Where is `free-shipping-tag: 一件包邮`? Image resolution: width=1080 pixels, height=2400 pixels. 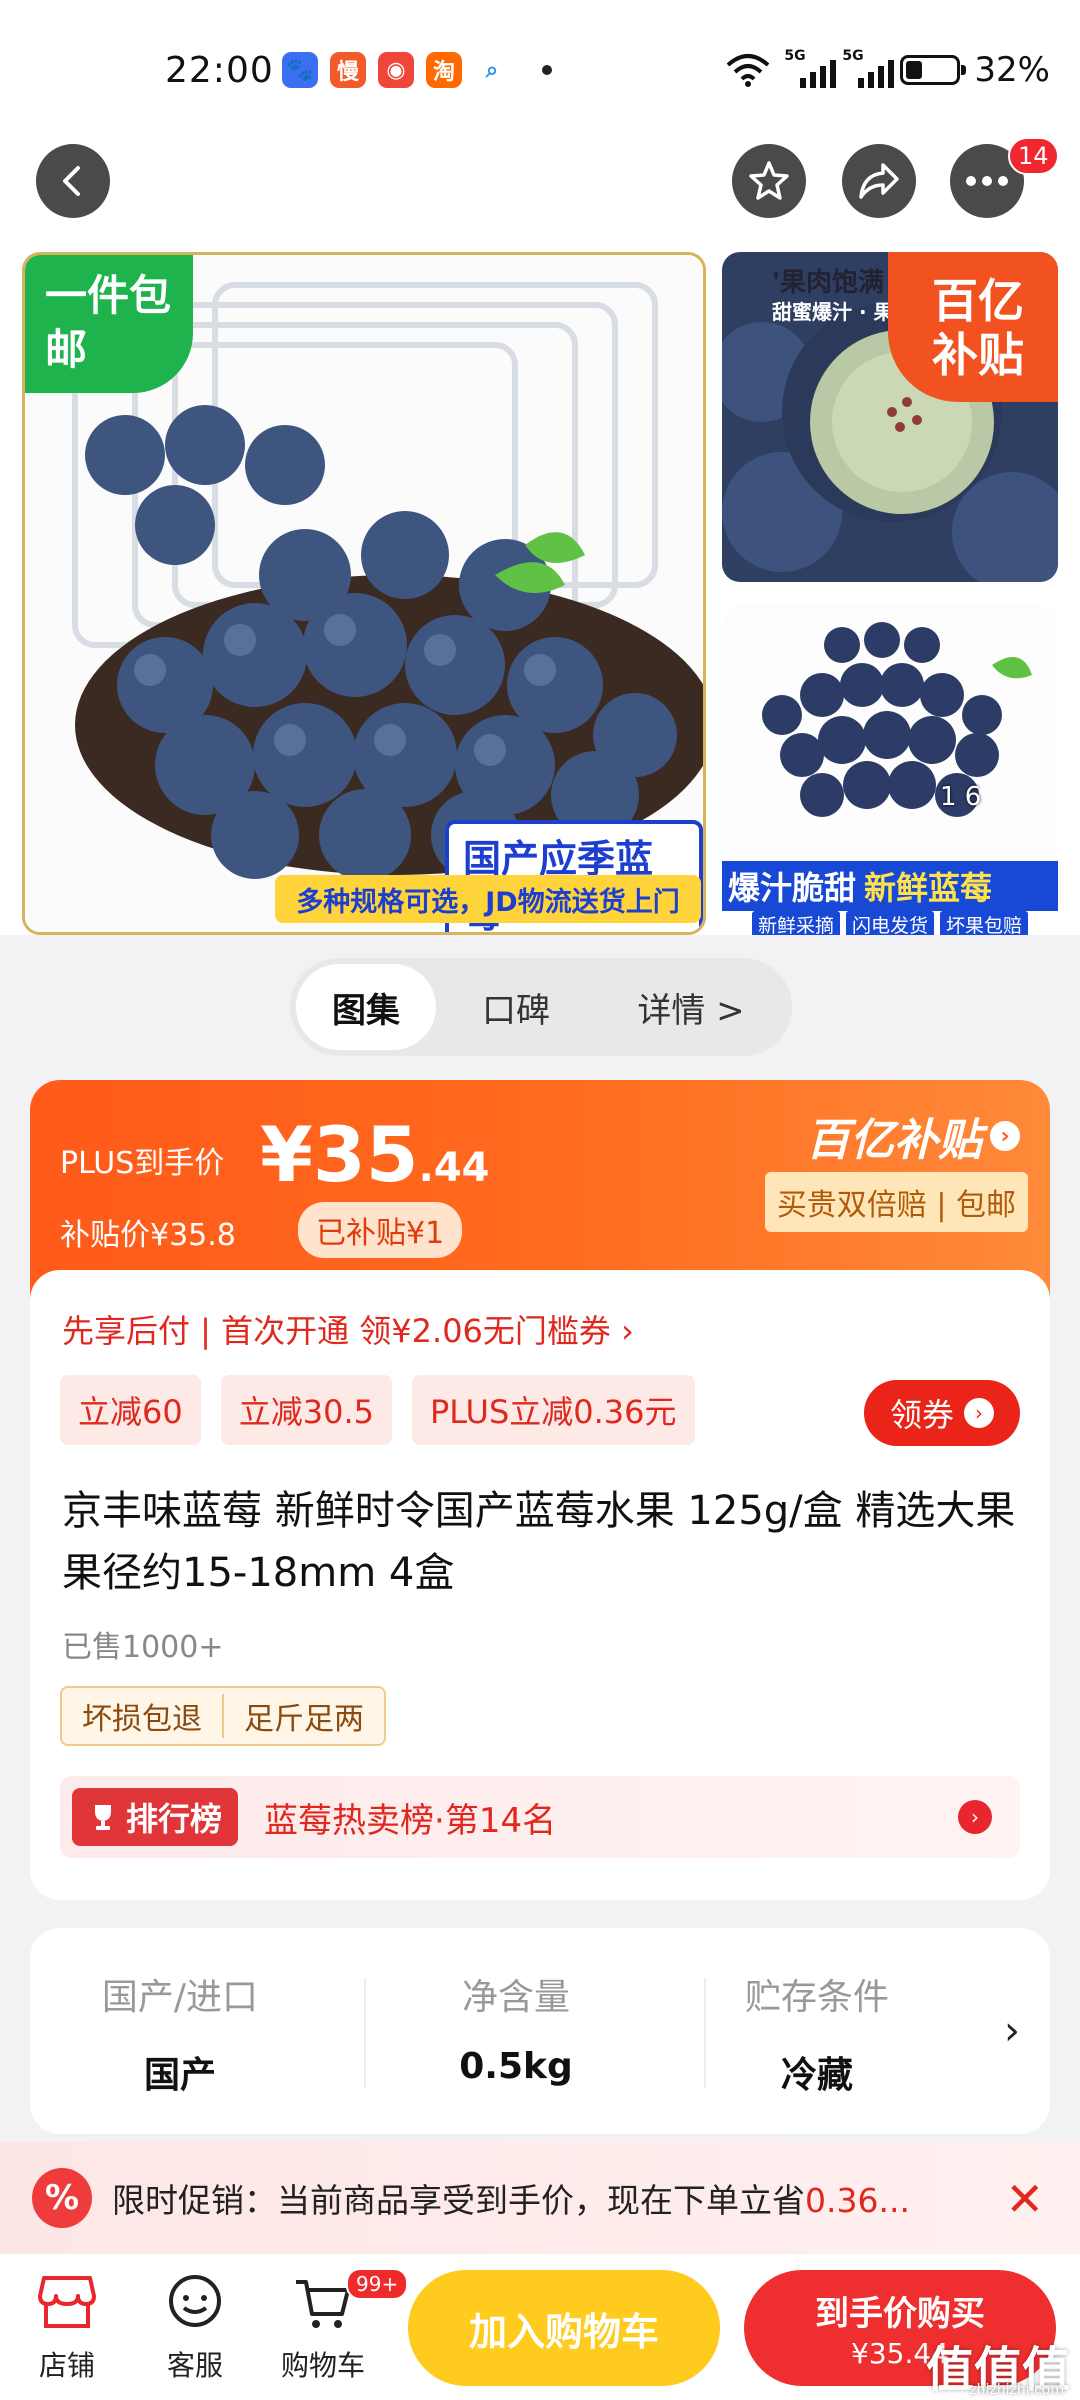 free-shipping-tag: 一件包邮 is located at coordinates (109, 324).